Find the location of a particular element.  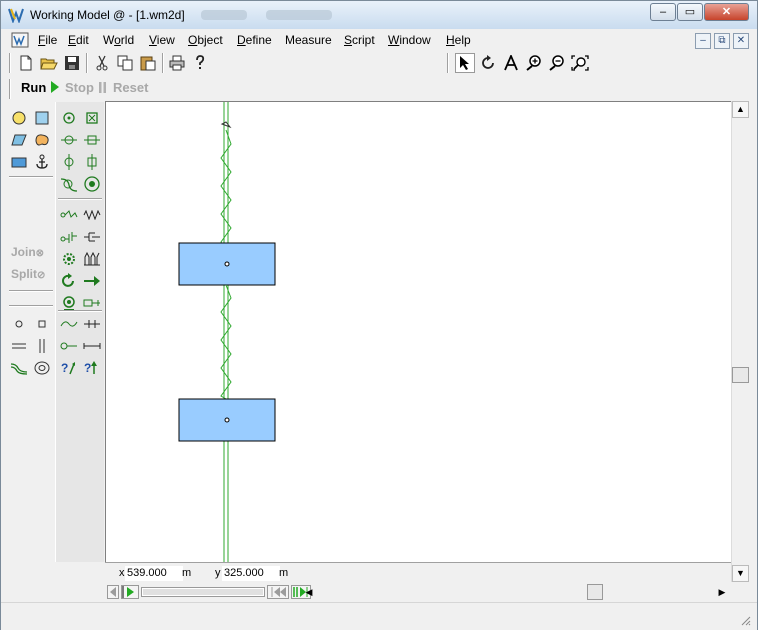

vertical-slot-tool-icon is located at coordinates (42, 346).